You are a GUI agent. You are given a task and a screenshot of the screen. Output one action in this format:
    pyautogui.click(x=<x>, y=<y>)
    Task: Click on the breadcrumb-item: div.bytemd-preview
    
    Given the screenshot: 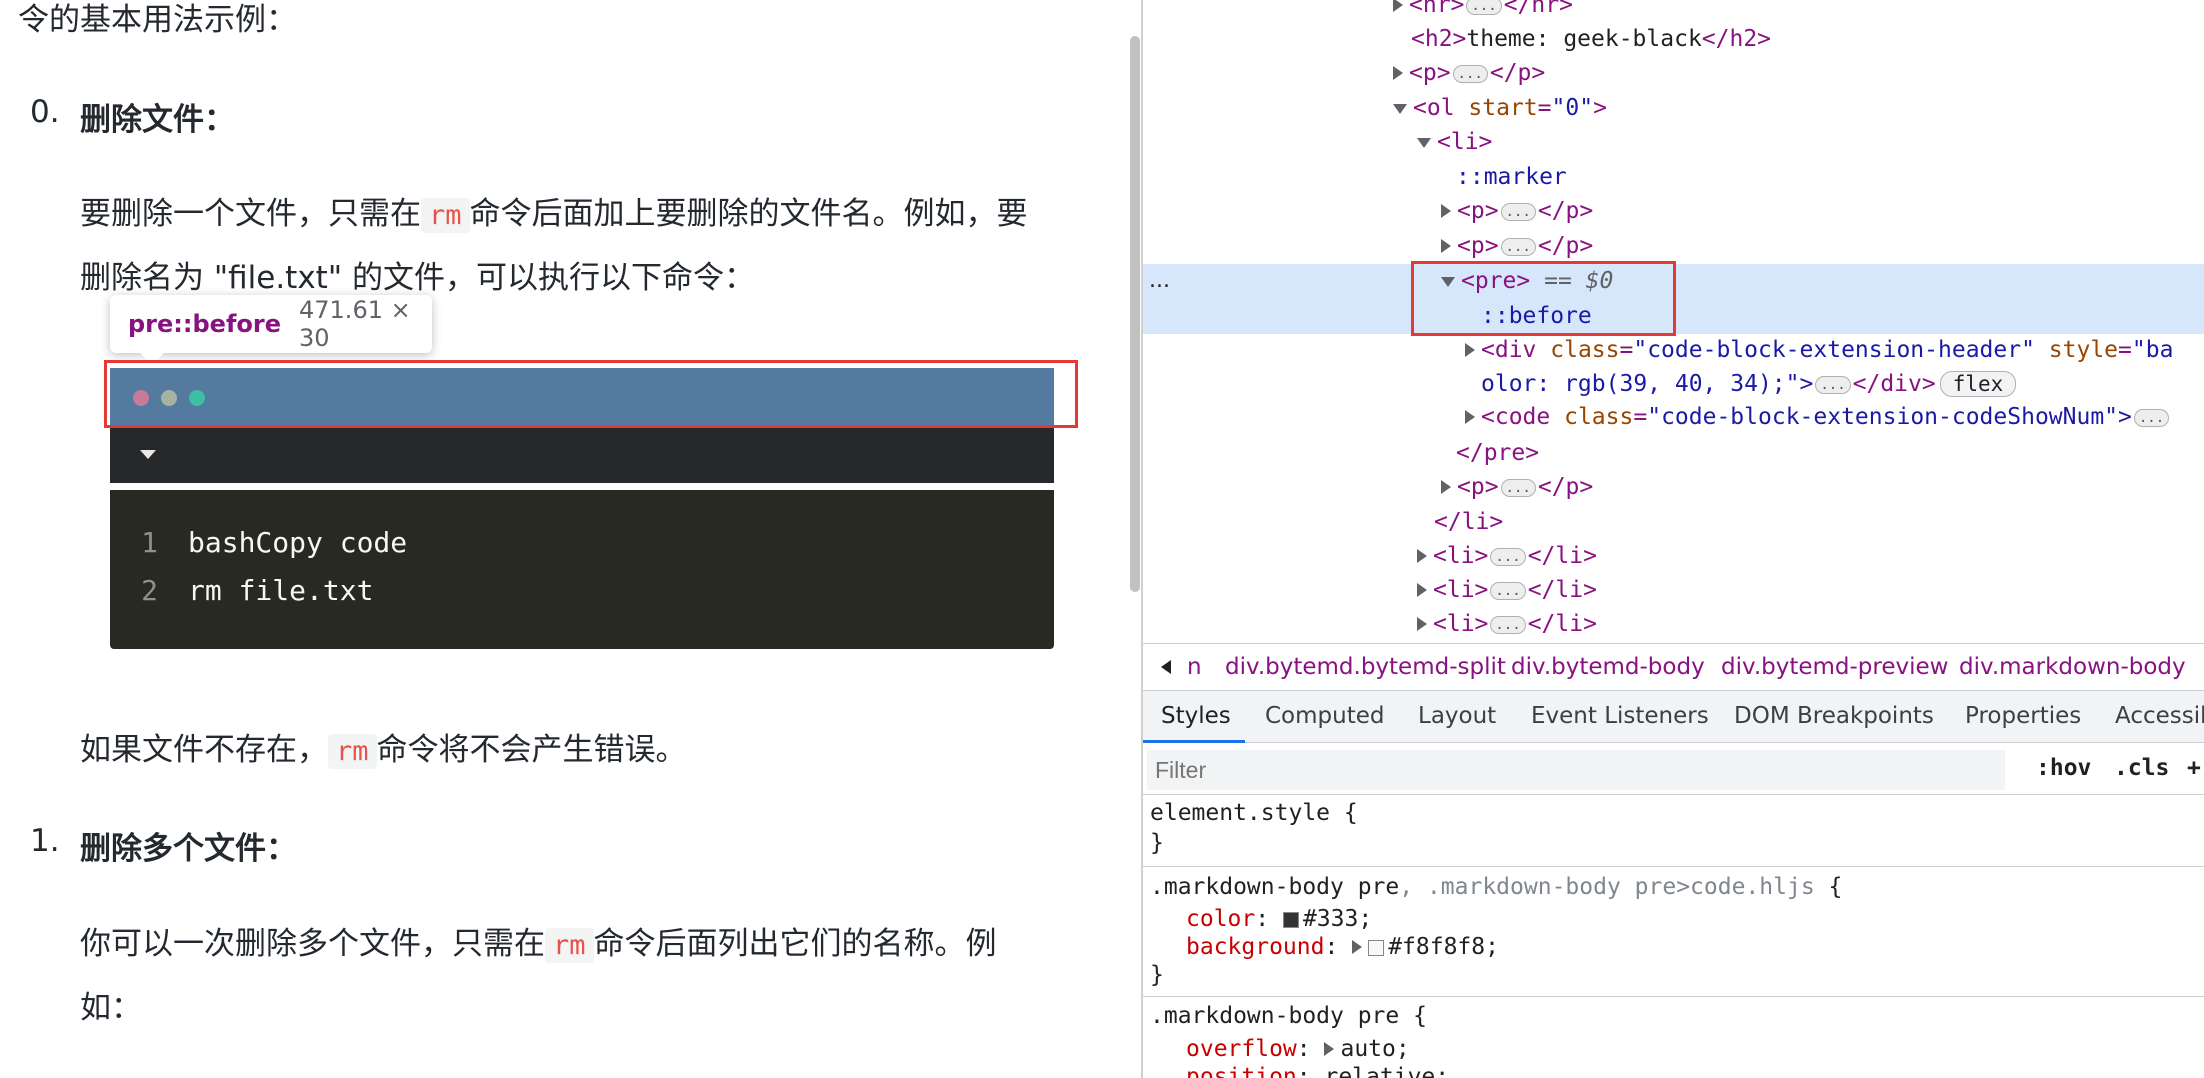 What is the action you would take?
    pyautogui.click(x=1834, y=667)
    